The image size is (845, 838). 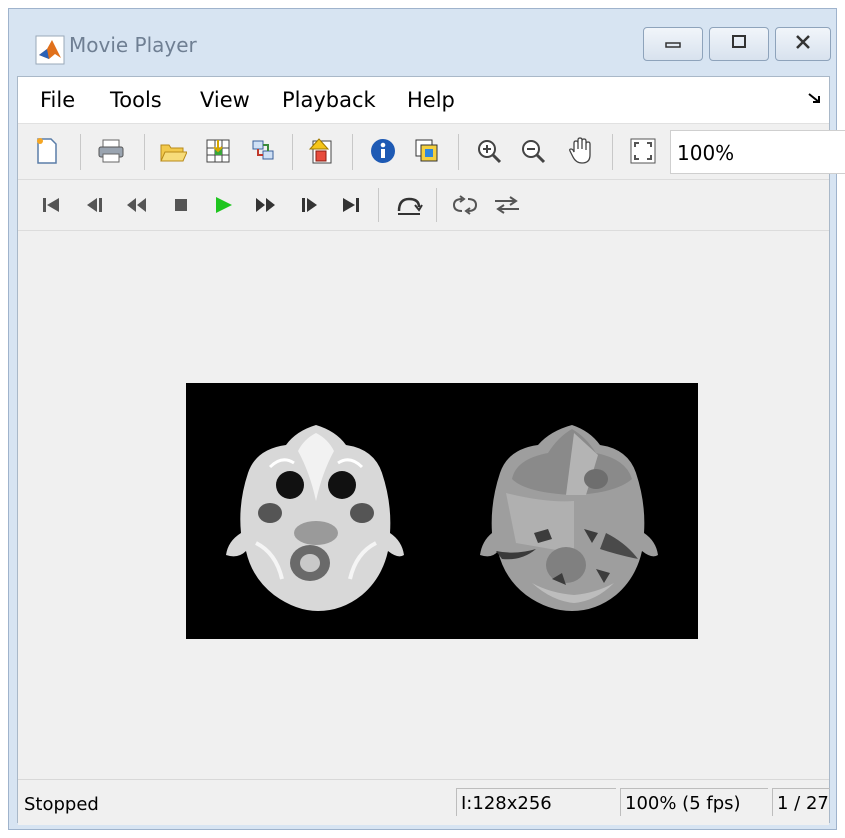 I want to click on zoom-in-icon, so click(x=489, y=151).